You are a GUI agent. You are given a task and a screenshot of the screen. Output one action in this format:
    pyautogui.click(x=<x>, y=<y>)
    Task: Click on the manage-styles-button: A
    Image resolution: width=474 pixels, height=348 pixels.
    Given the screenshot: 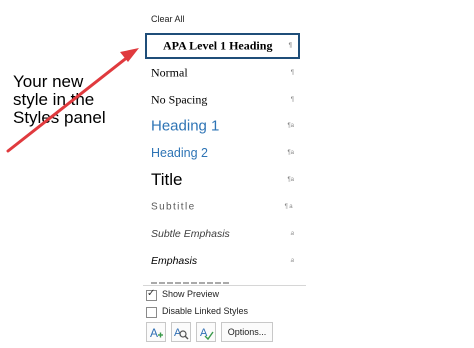 What is the action you would take?
    pyautogui.click(x=206, y=332)
    